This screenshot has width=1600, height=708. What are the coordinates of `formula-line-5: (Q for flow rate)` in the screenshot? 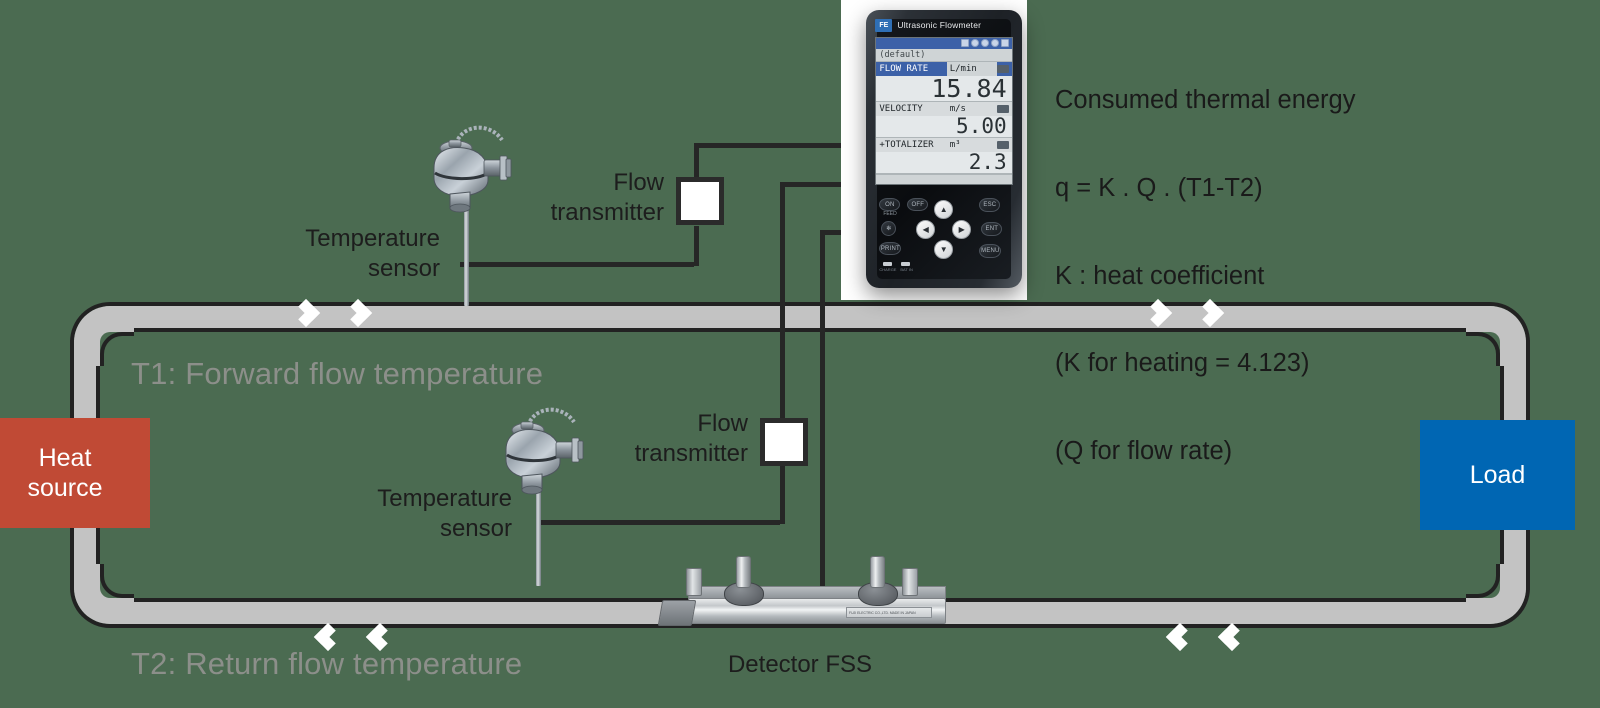 It's located at (1144, 450).